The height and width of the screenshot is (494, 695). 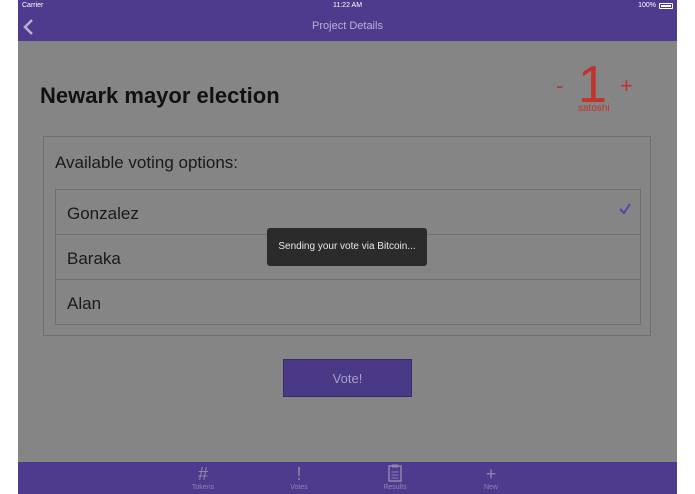 I want to click on tab-new: + New, so click(x=491, y=477).